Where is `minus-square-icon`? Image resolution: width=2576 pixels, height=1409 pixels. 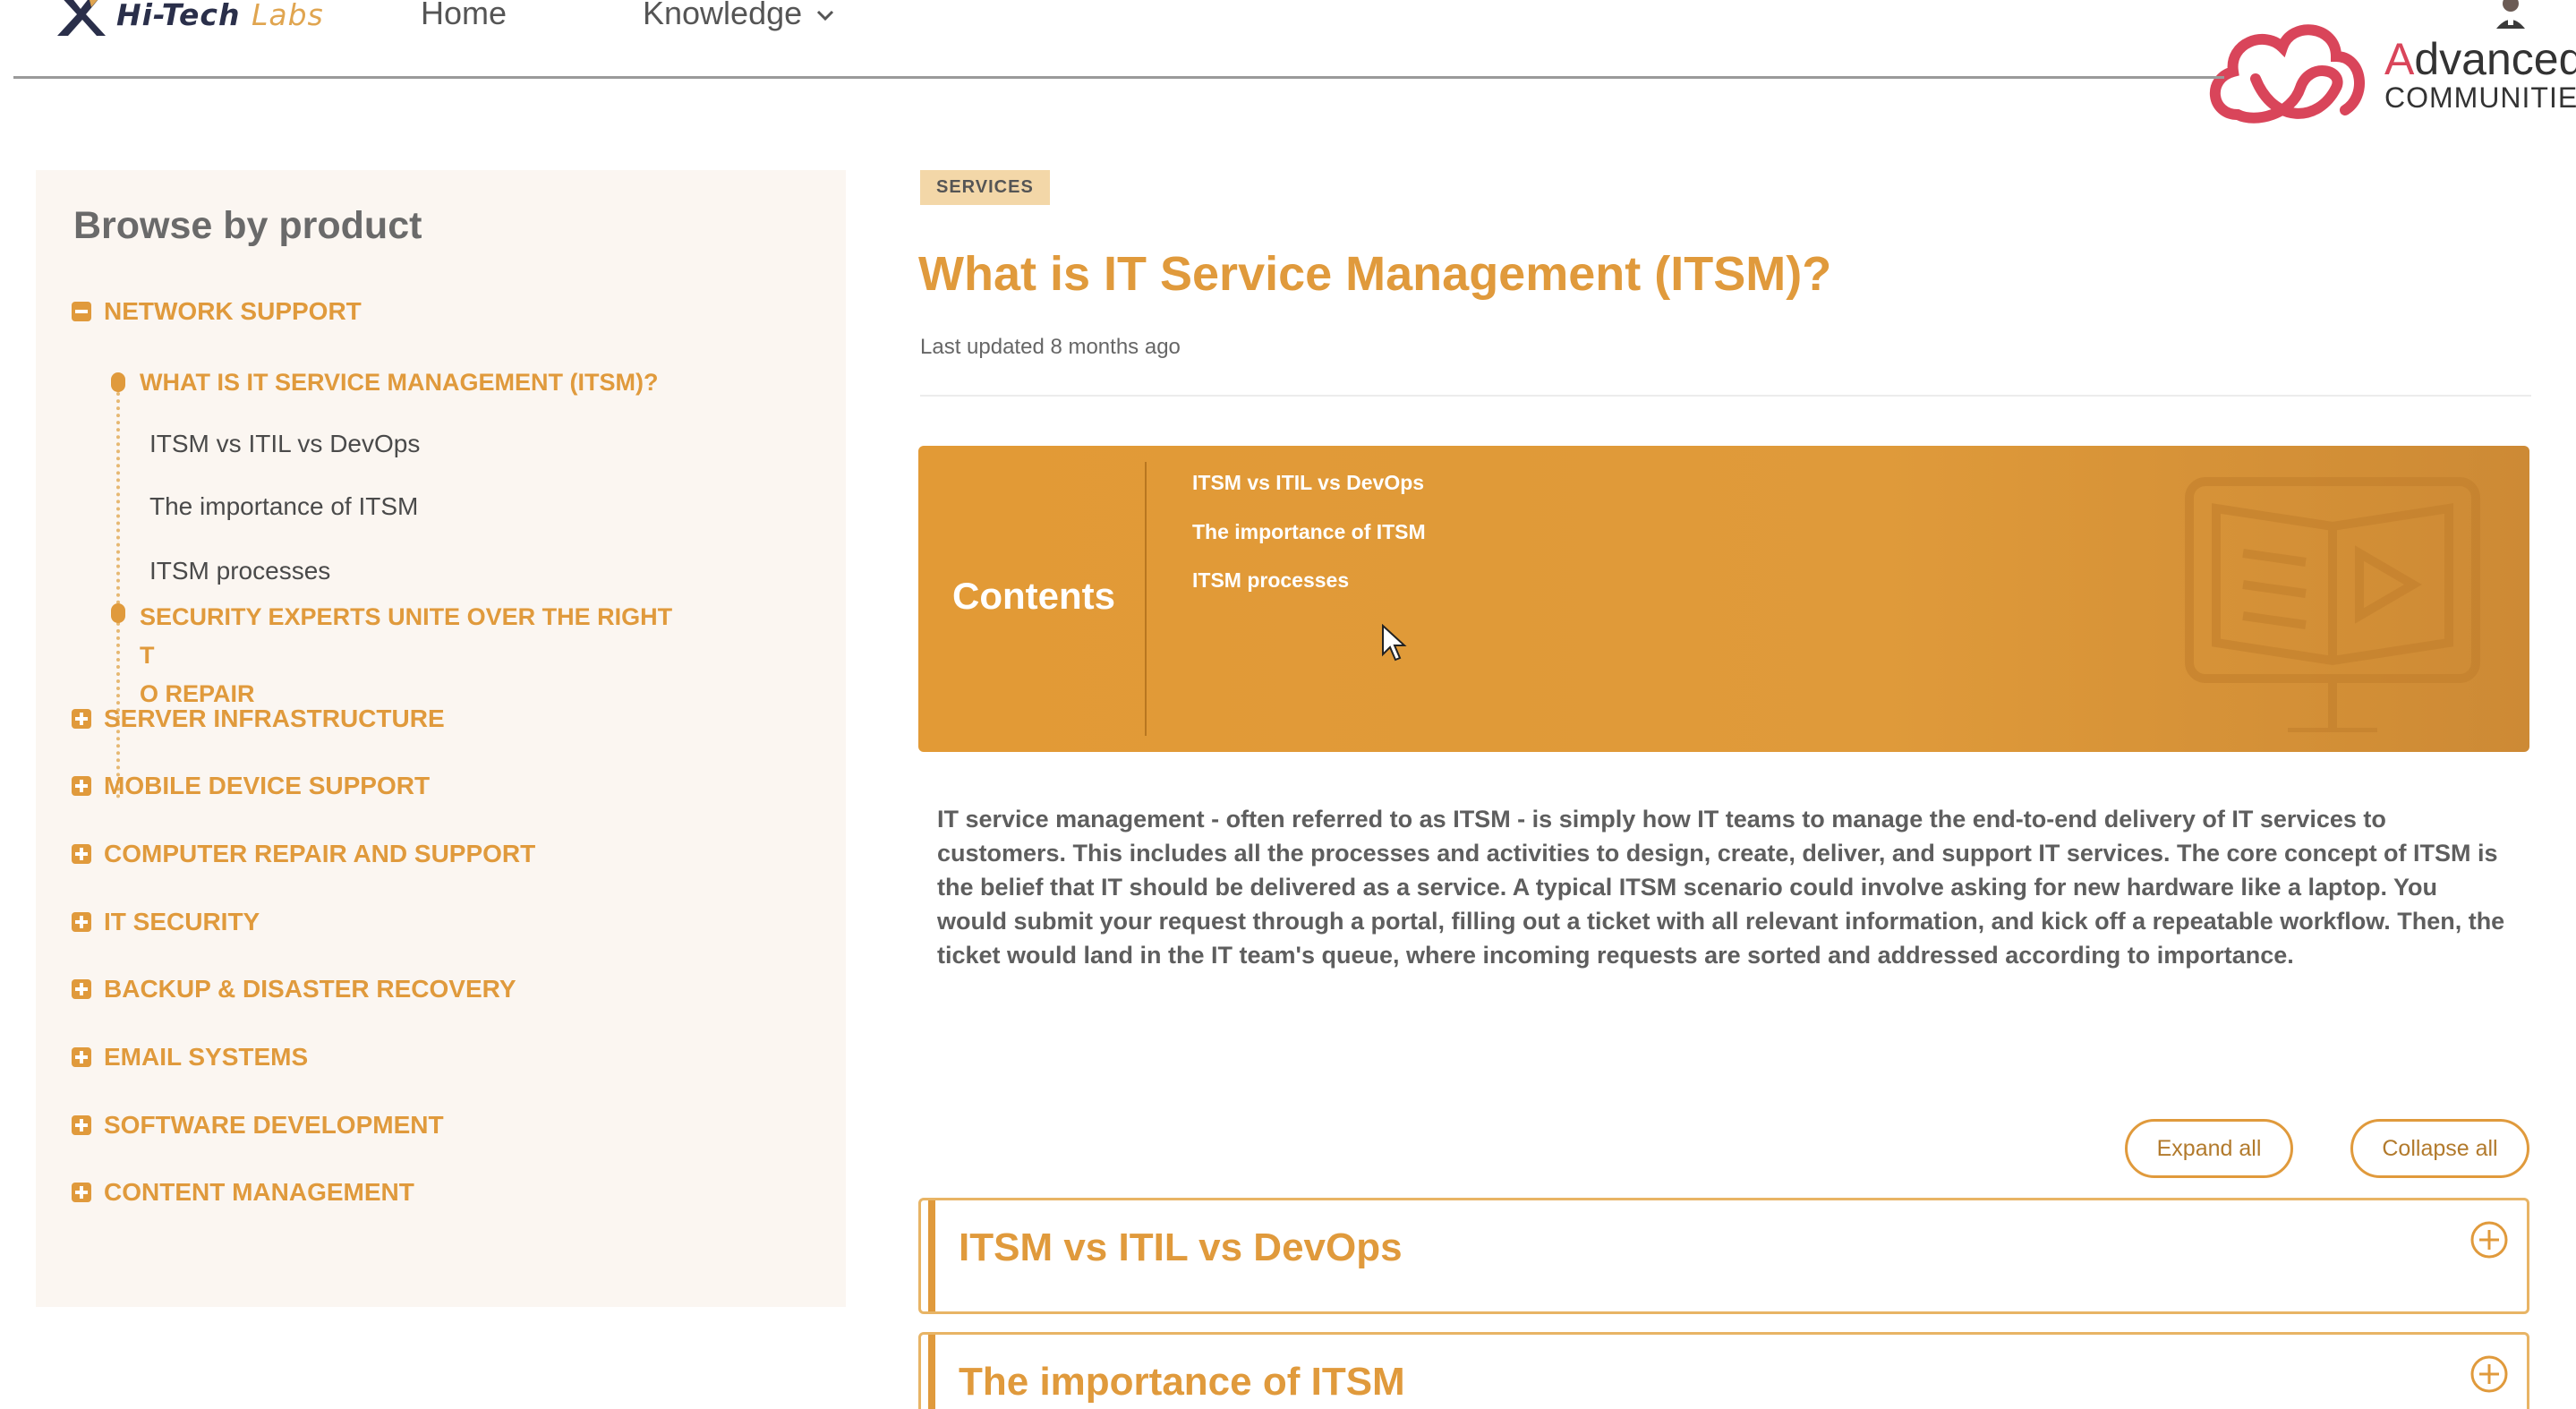 minus-square-icon is located at coordinates (81, 312).